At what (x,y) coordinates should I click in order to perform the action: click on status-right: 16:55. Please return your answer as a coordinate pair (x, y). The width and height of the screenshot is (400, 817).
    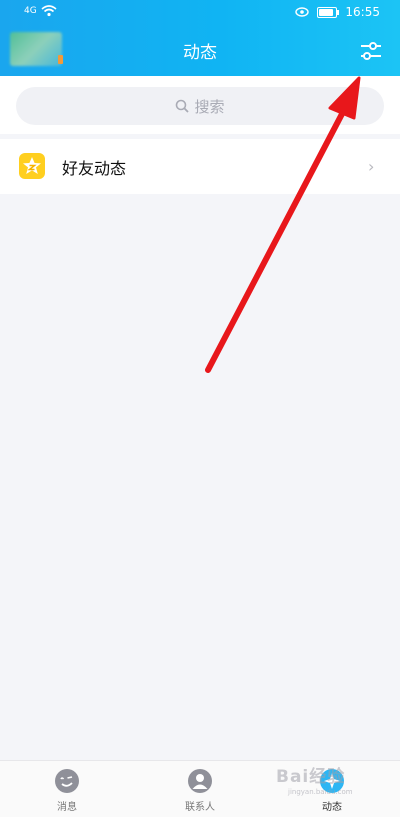
    Looking at the image, I should click on (337, 12).